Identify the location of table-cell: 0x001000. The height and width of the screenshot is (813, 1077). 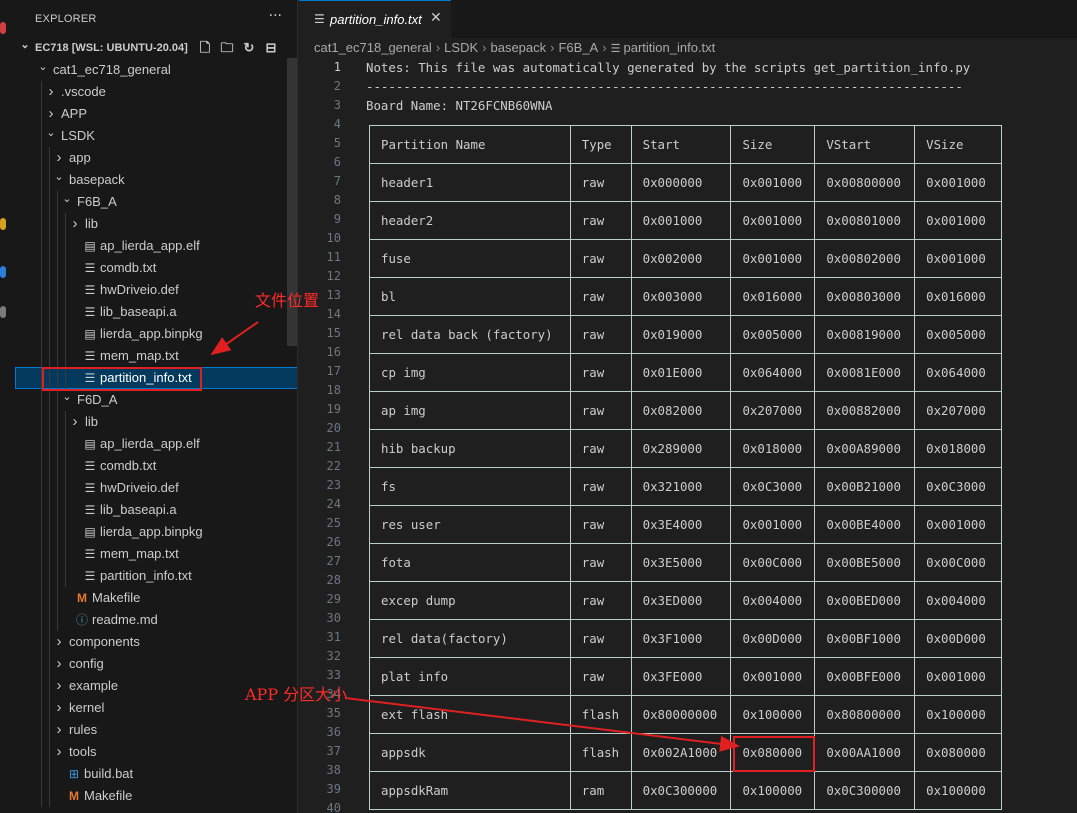
(773, 182).